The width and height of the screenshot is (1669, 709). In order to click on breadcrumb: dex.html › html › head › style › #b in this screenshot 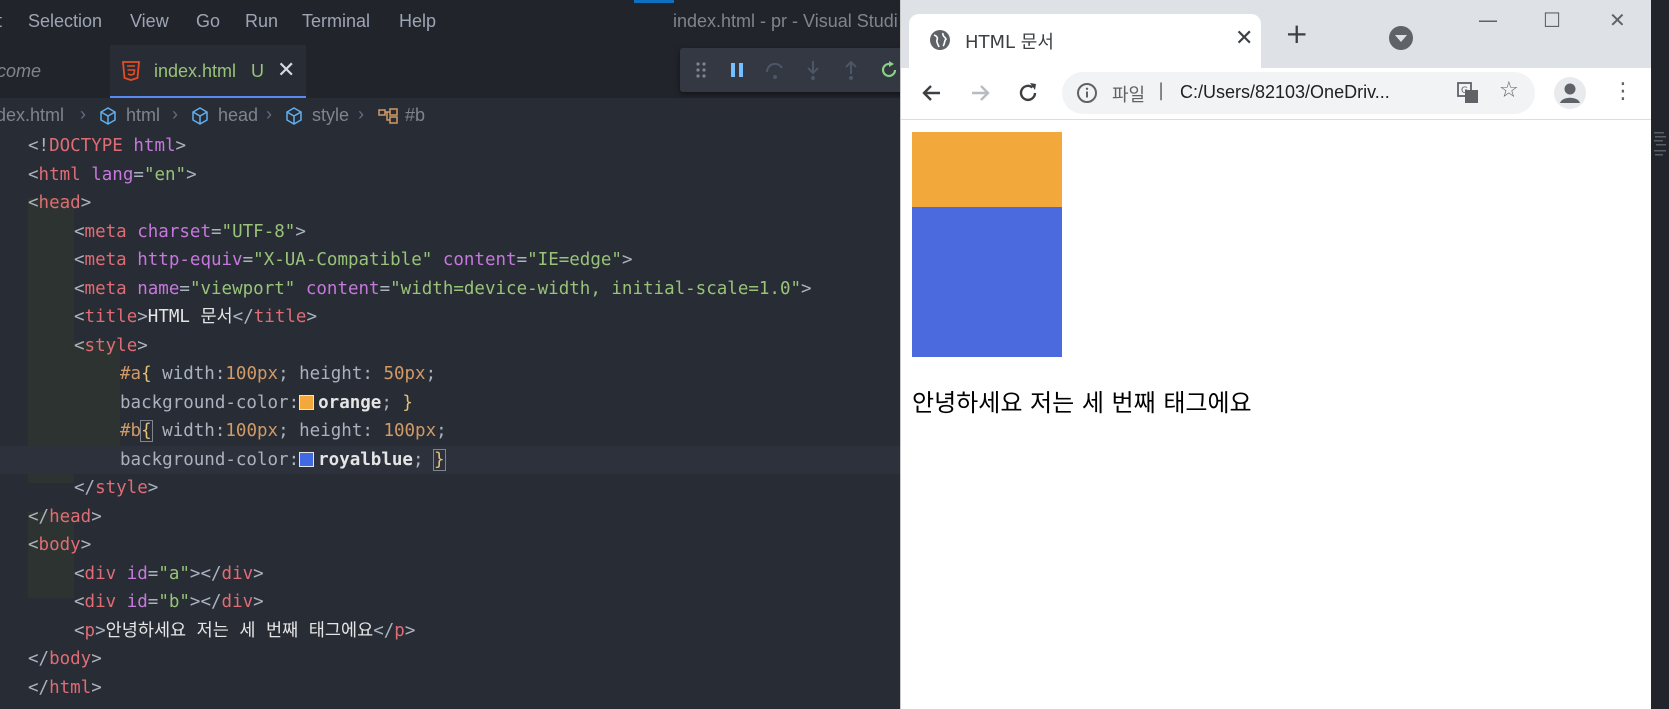, I will do `click(450, 115)`.